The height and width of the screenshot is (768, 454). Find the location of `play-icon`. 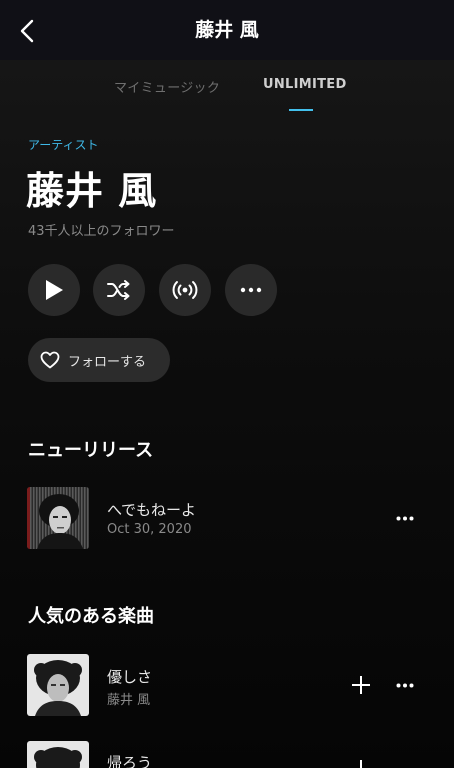

play-icon is located at coordinates (54, 290).